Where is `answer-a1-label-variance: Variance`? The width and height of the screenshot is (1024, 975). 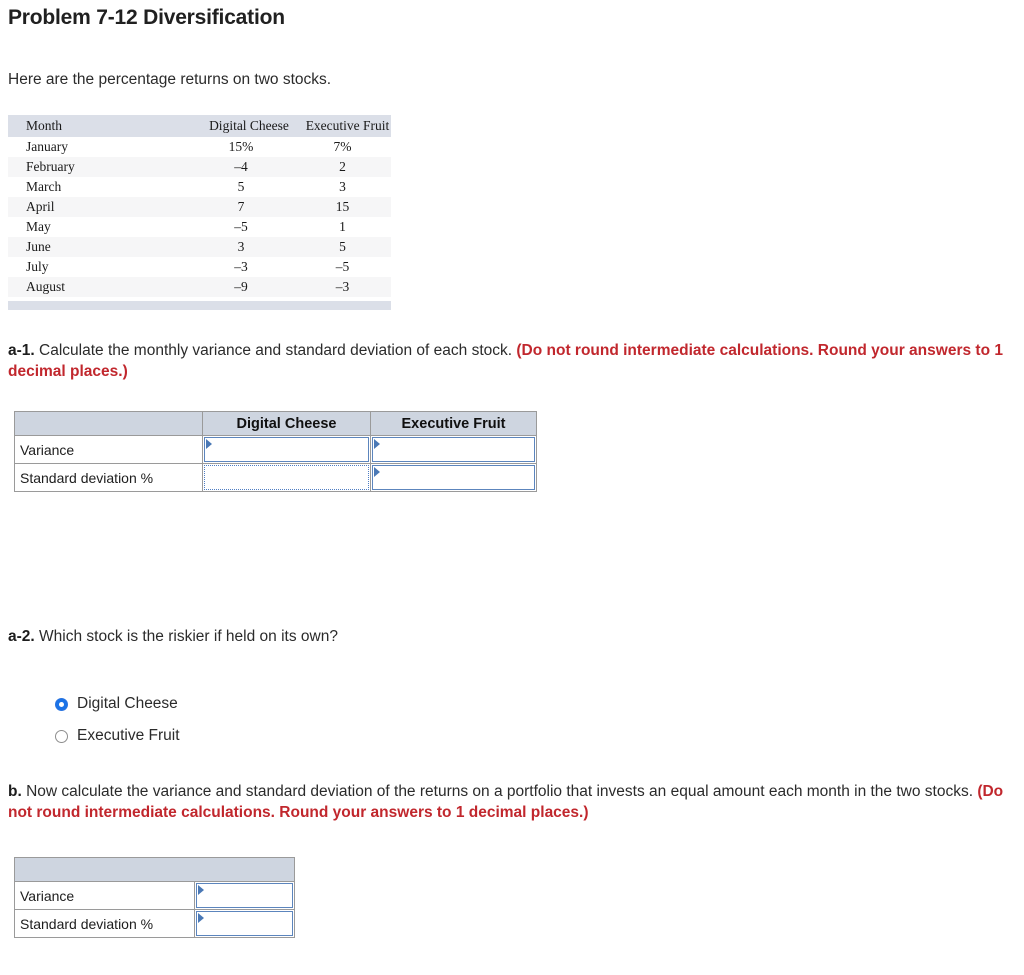
answer-a1-label-variance: Variance is located at coordinates (108, 449).